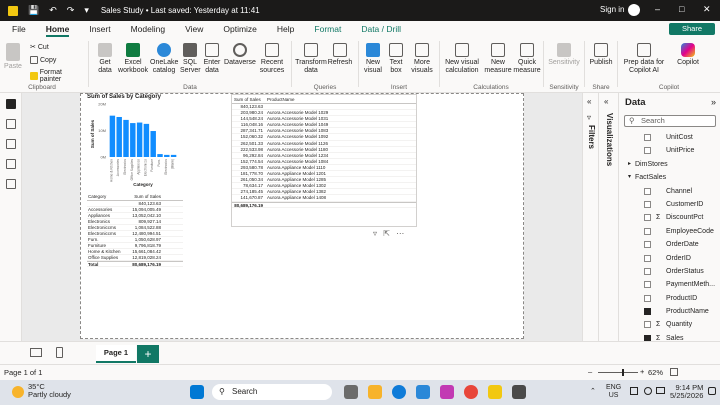 The width and height of the screenshot is (720, 405). I want to click on desktop-layout-icon, so click(36, 352).